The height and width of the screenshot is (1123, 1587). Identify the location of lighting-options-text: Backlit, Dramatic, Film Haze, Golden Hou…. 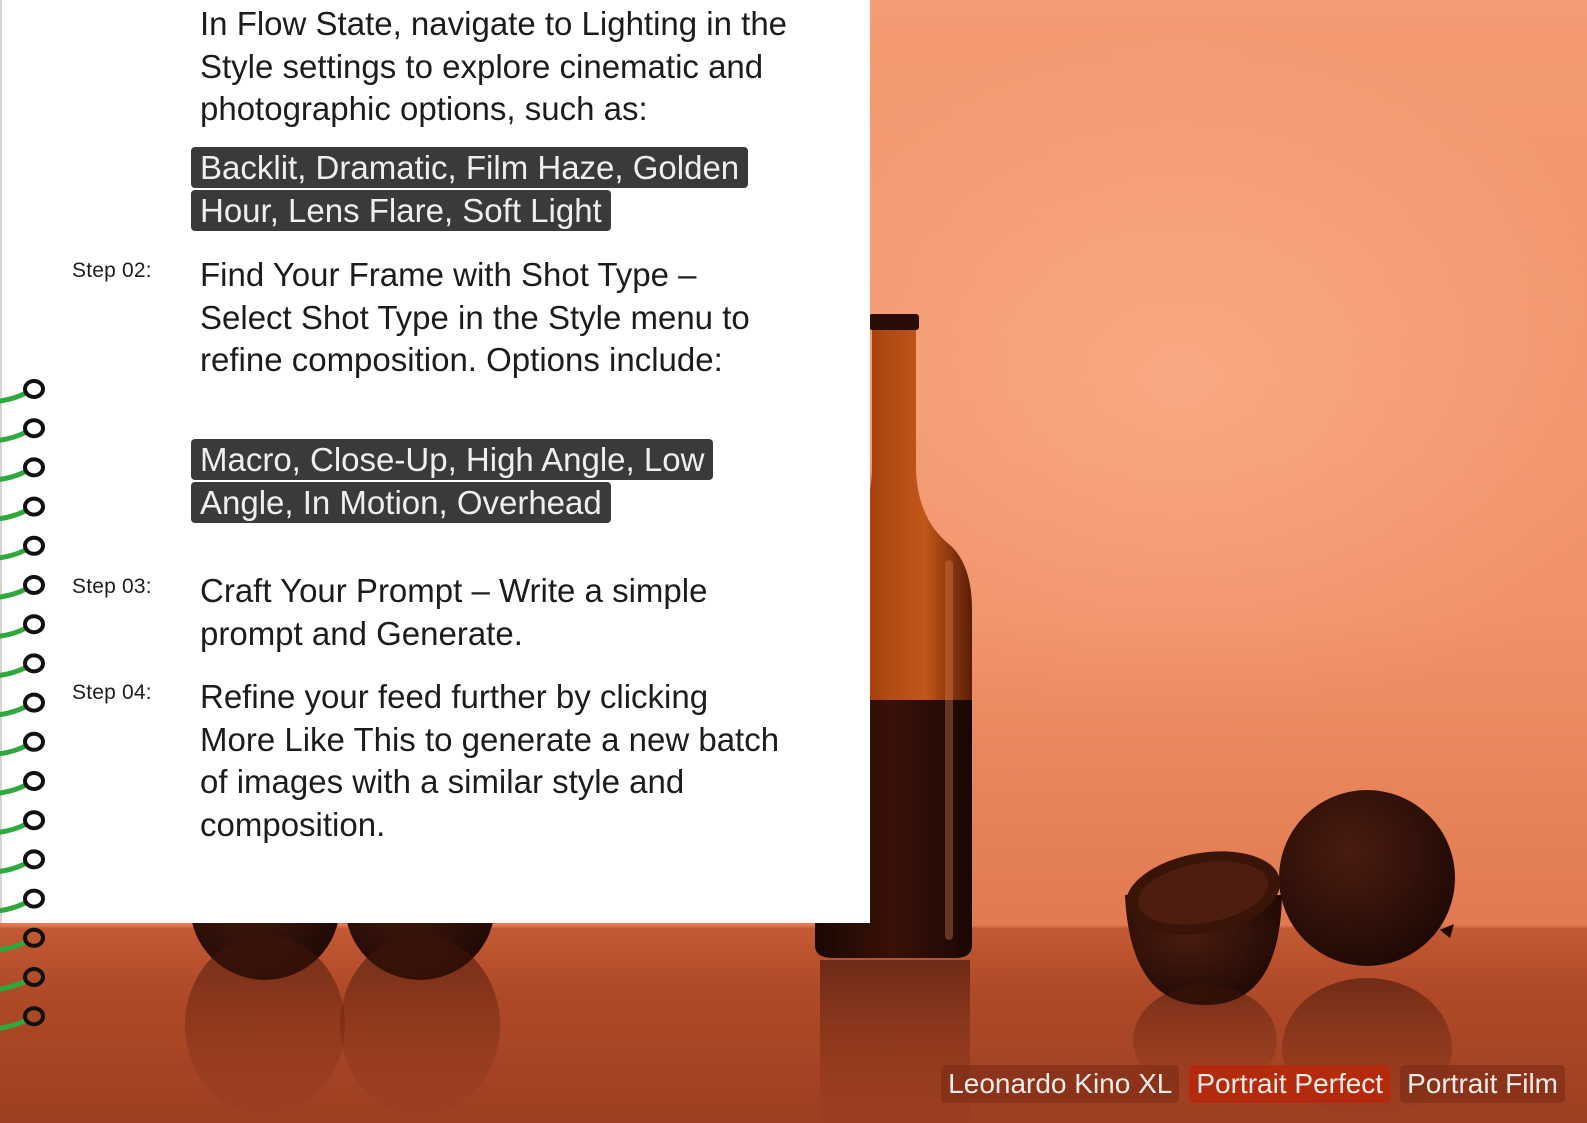
(470, 189).